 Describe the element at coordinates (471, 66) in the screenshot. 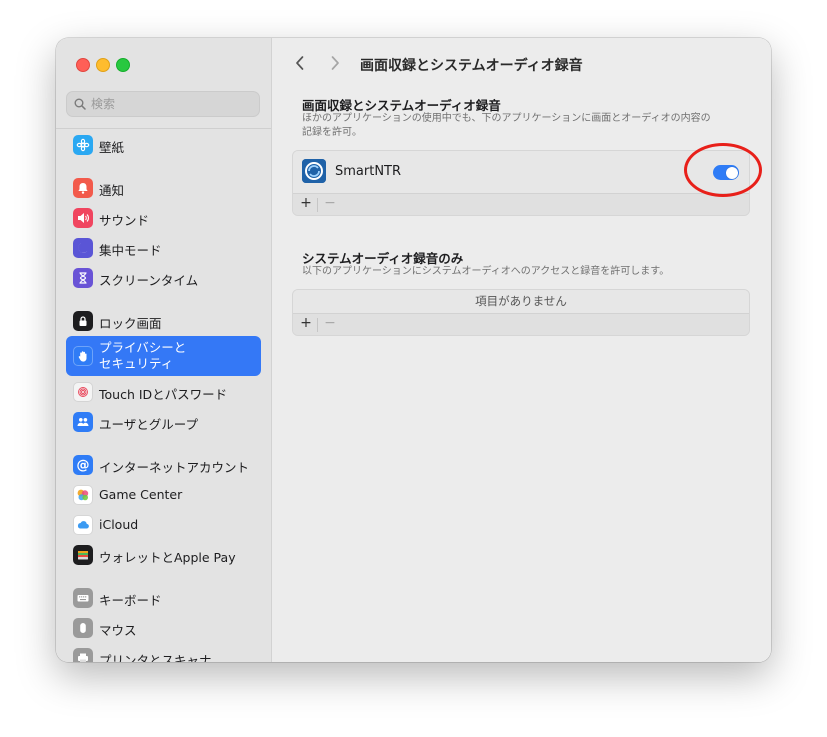

I see `page-title: 画面収録とシステムオーディオ録音` at that location.